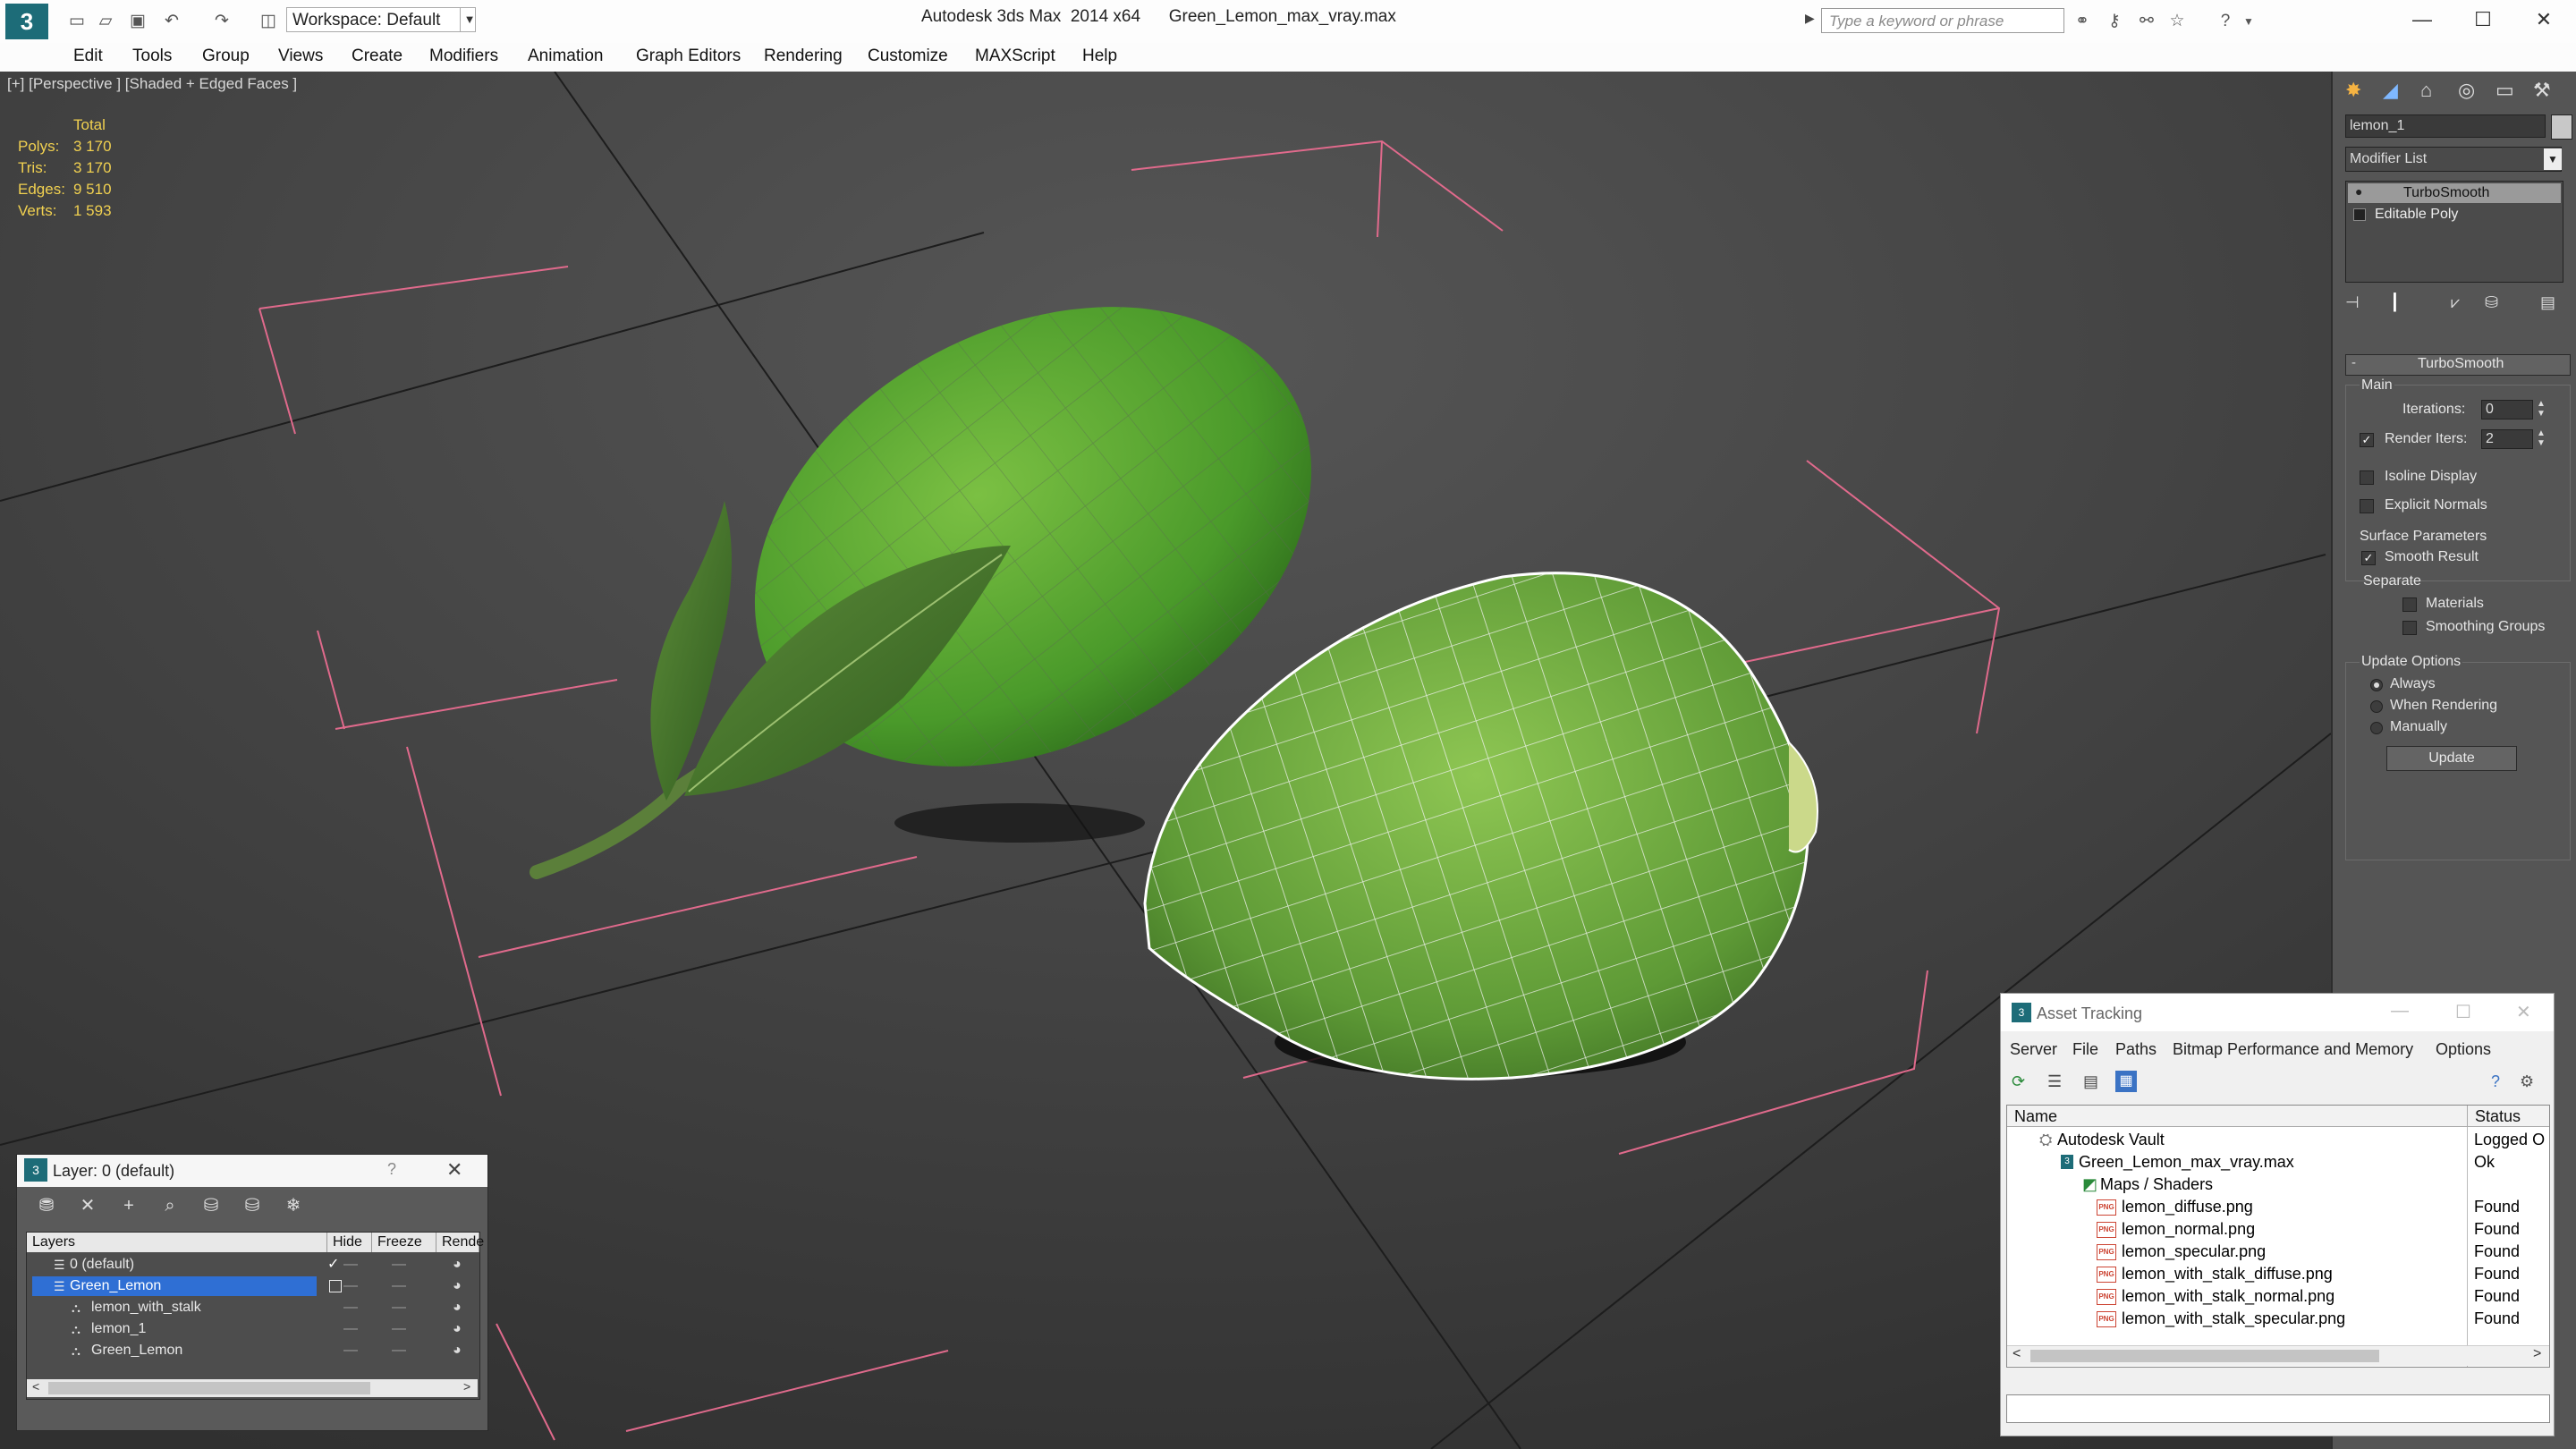 This screenshot has width=2576, height=1449. Describe the element at coordinates (2358, 191) in the screenshot. I see `lightbulb-icon: ●` at that location.